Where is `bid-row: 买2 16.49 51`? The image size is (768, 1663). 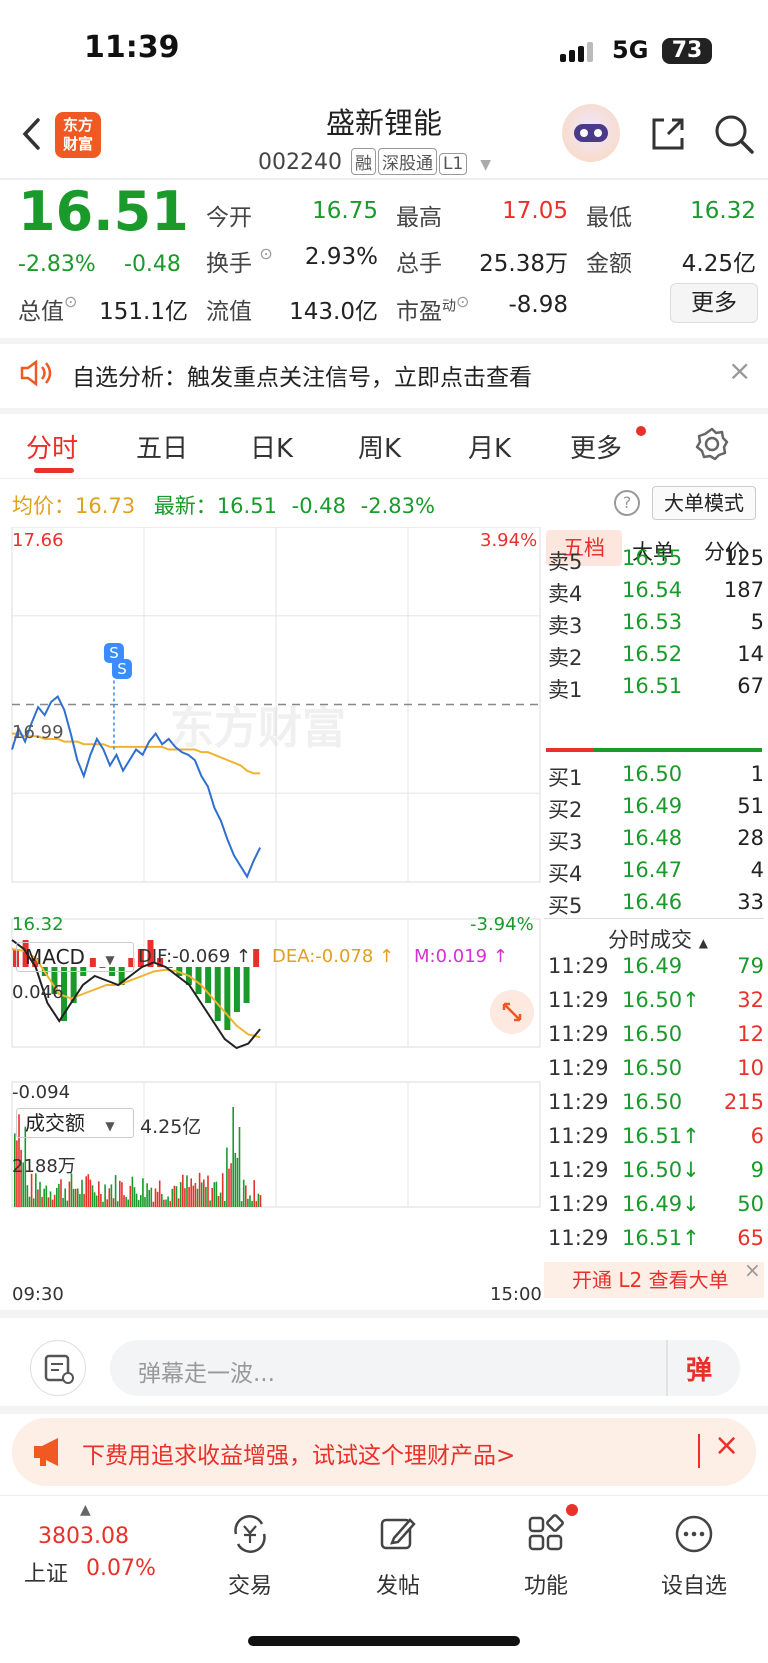 bid-row: 买2 16.49 51 is located at coordinates (654, 810).